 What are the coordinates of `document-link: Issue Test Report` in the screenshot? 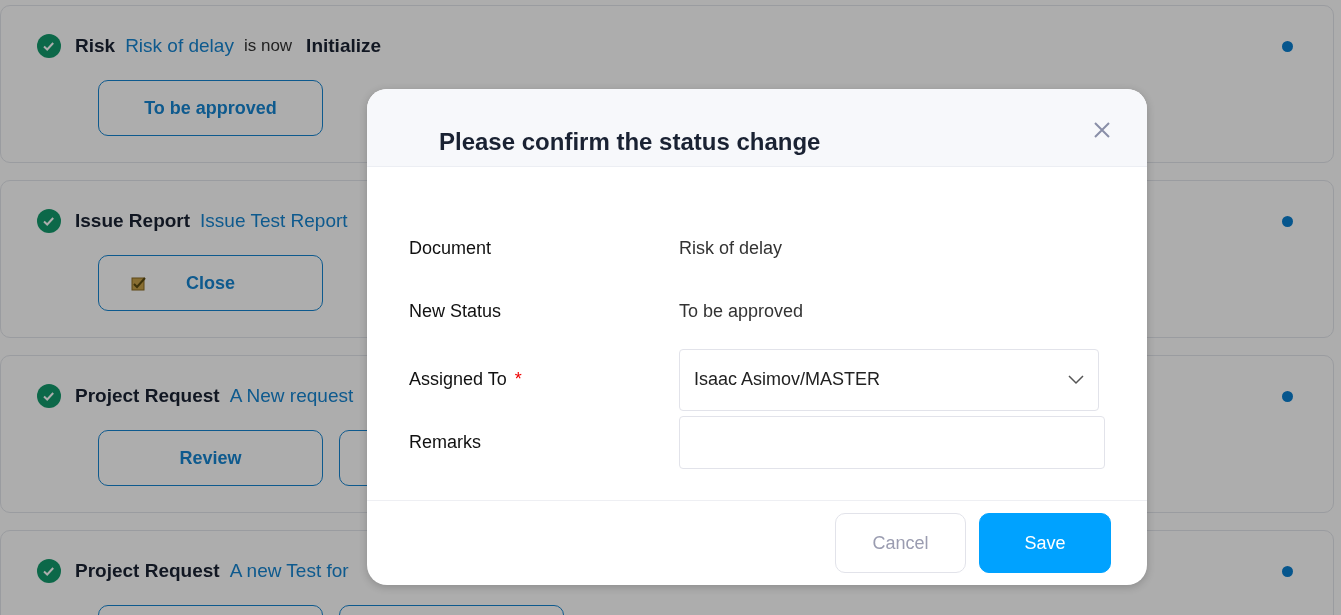 It's located at (274, 221).